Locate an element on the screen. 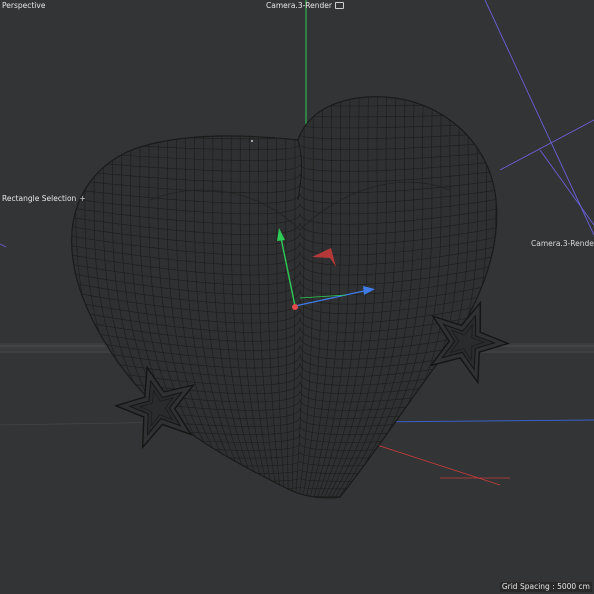 The width and height of the screenshot is (594, 594). camera-label-right: Camera.3-Render is located at coordinates (562, 244).